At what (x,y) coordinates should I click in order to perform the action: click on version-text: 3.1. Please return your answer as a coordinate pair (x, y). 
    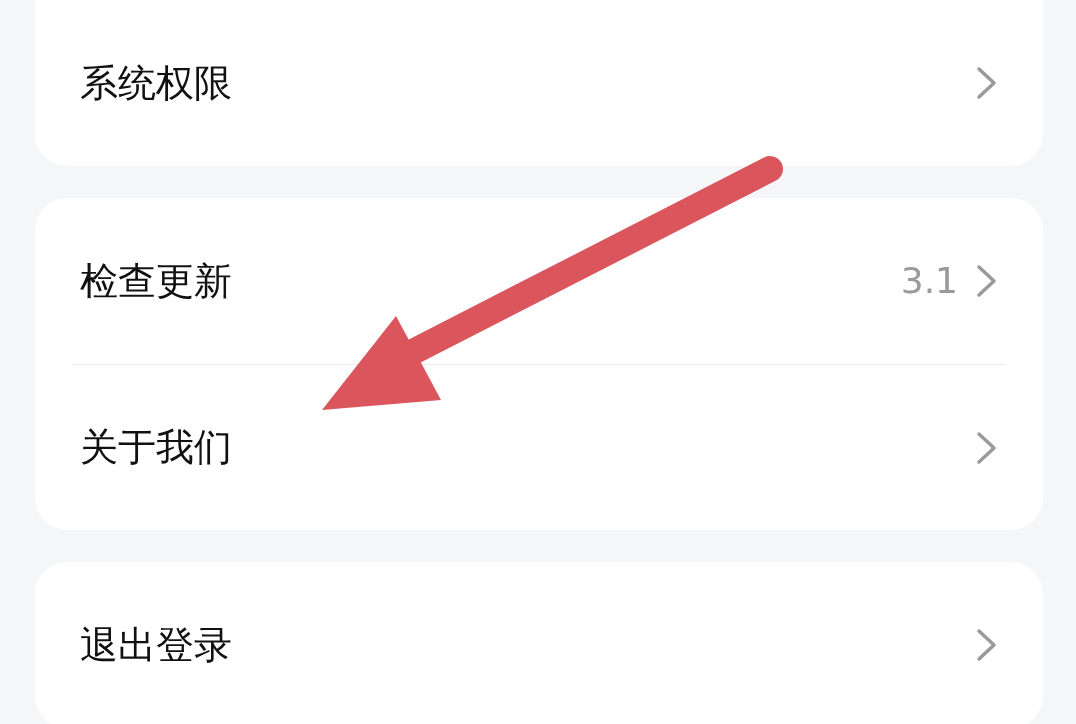
    Looking at the image, I should click on (929, 281).